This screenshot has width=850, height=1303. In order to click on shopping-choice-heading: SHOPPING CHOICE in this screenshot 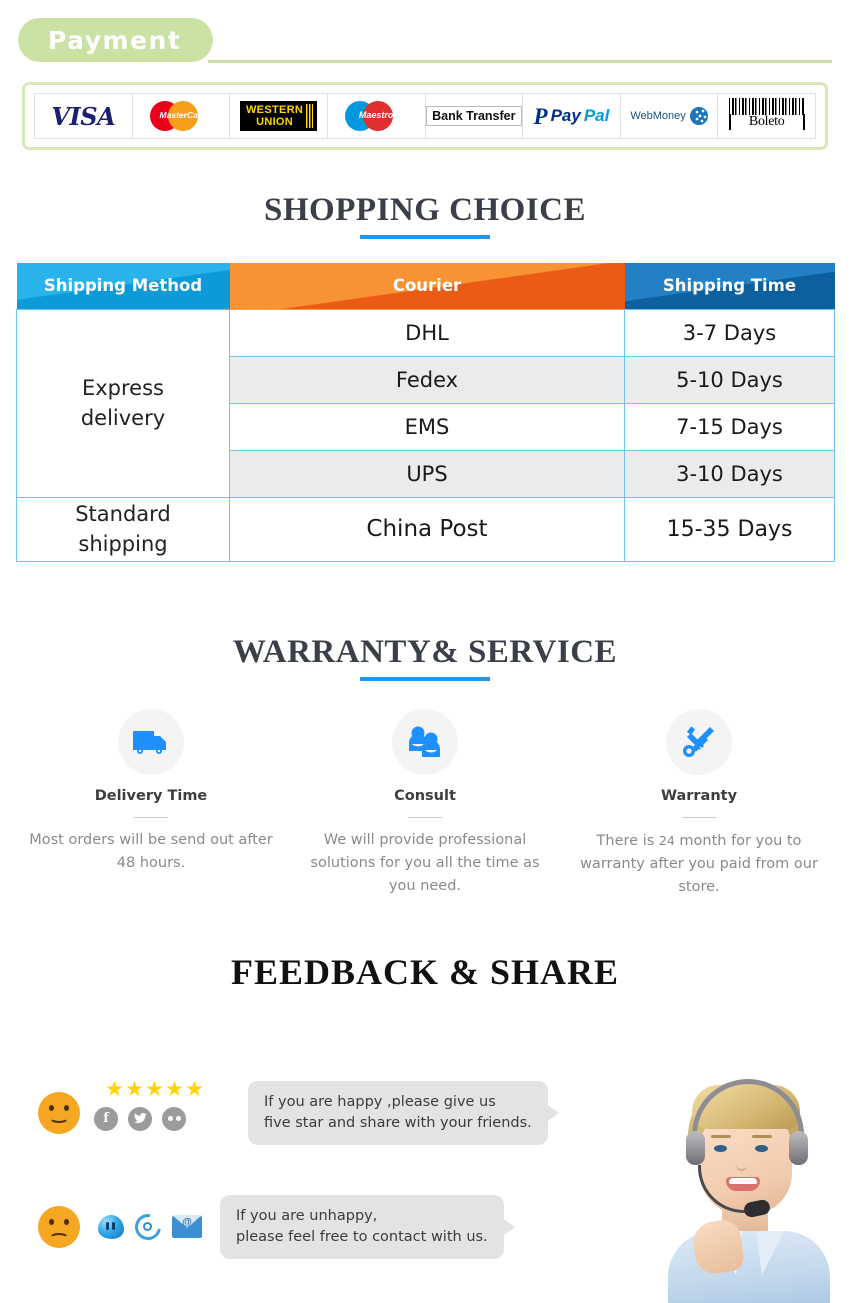, I will do `click(425, 215)`.